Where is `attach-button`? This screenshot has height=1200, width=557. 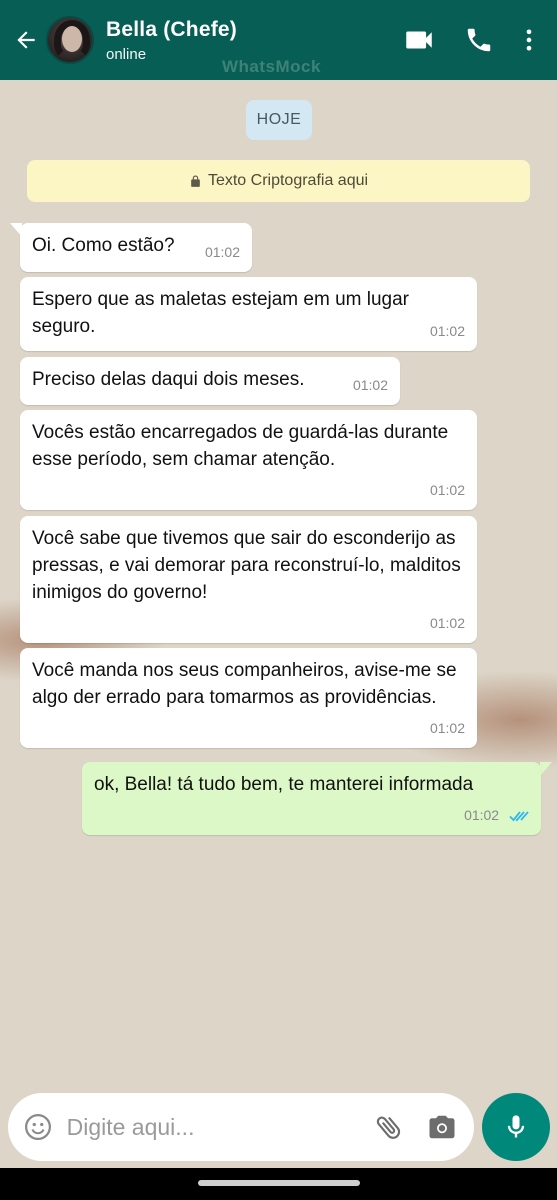
attach-button is located at coordinates (389, 1127).